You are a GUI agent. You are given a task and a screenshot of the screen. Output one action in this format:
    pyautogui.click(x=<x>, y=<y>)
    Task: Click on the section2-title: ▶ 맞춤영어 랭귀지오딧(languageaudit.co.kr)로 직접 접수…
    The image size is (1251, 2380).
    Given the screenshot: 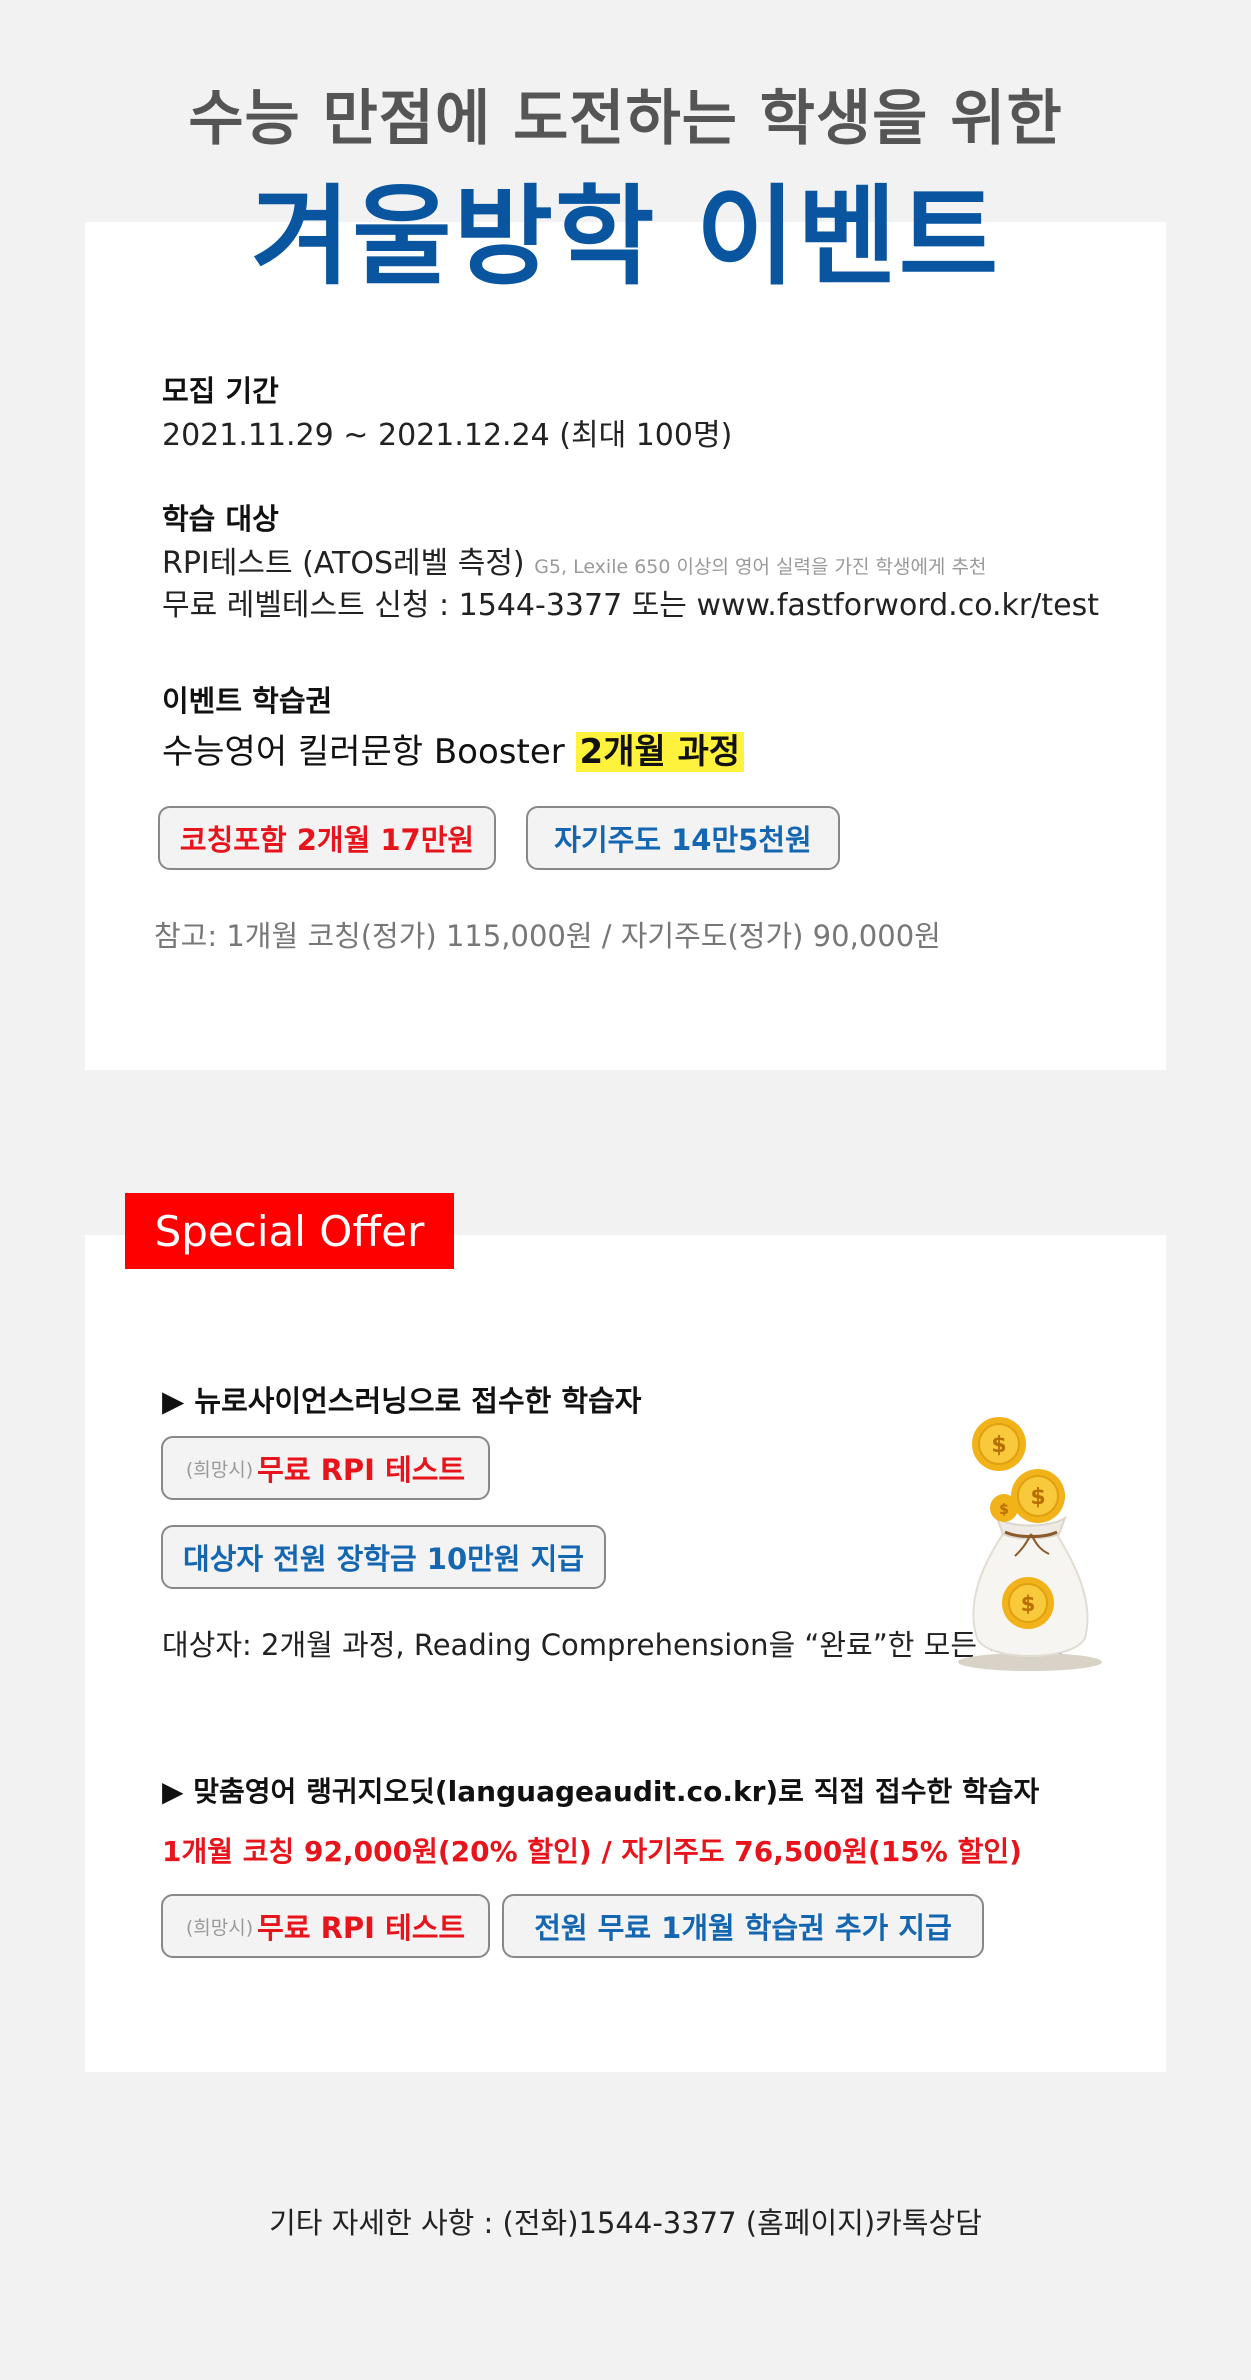 What is the action you would take?
    pyautogui.click(x=601, y=1791)
    